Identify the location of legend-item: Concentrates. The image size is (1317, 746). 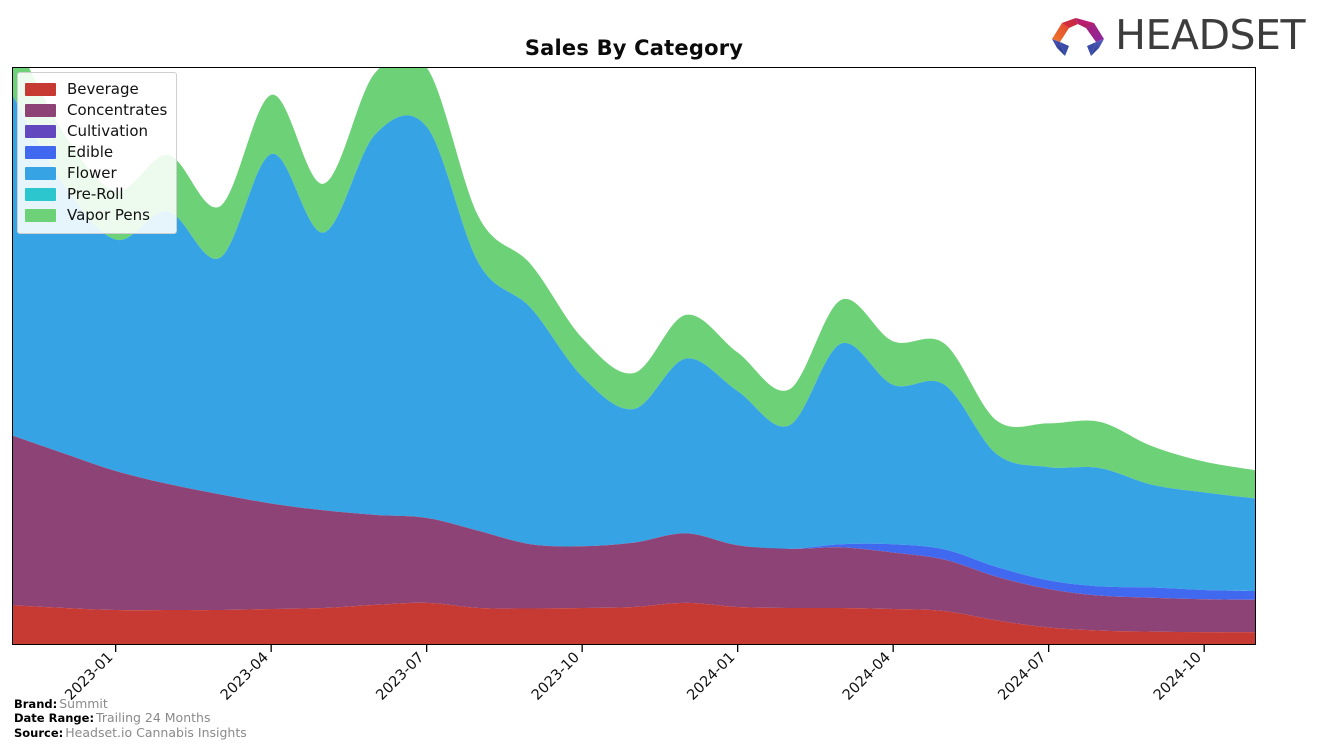
(96, 110).